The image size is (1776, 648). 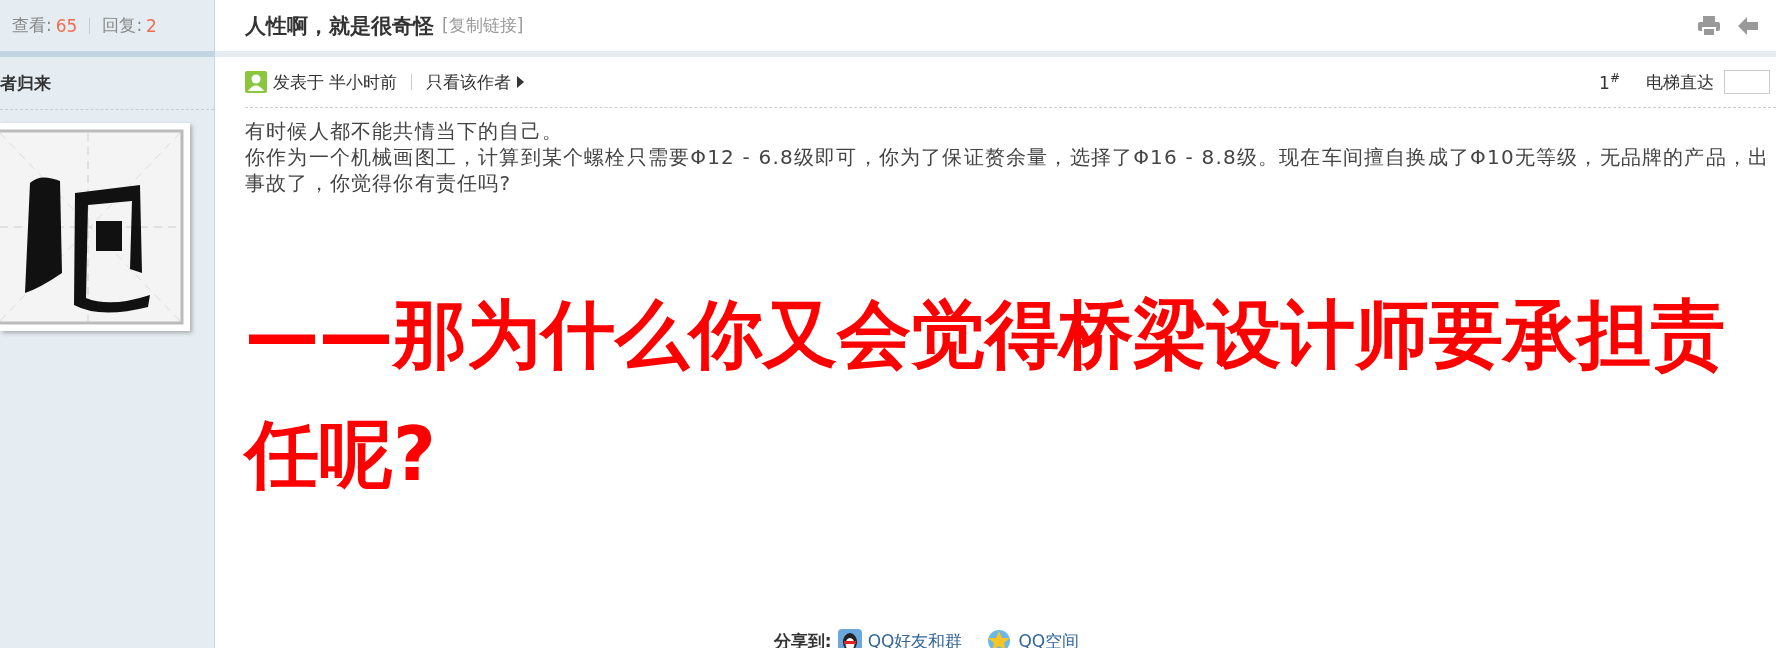 What do you see at coordinates (999, 638) in the screenshot?
I see `star-icon` at bounding box center [999, 638].